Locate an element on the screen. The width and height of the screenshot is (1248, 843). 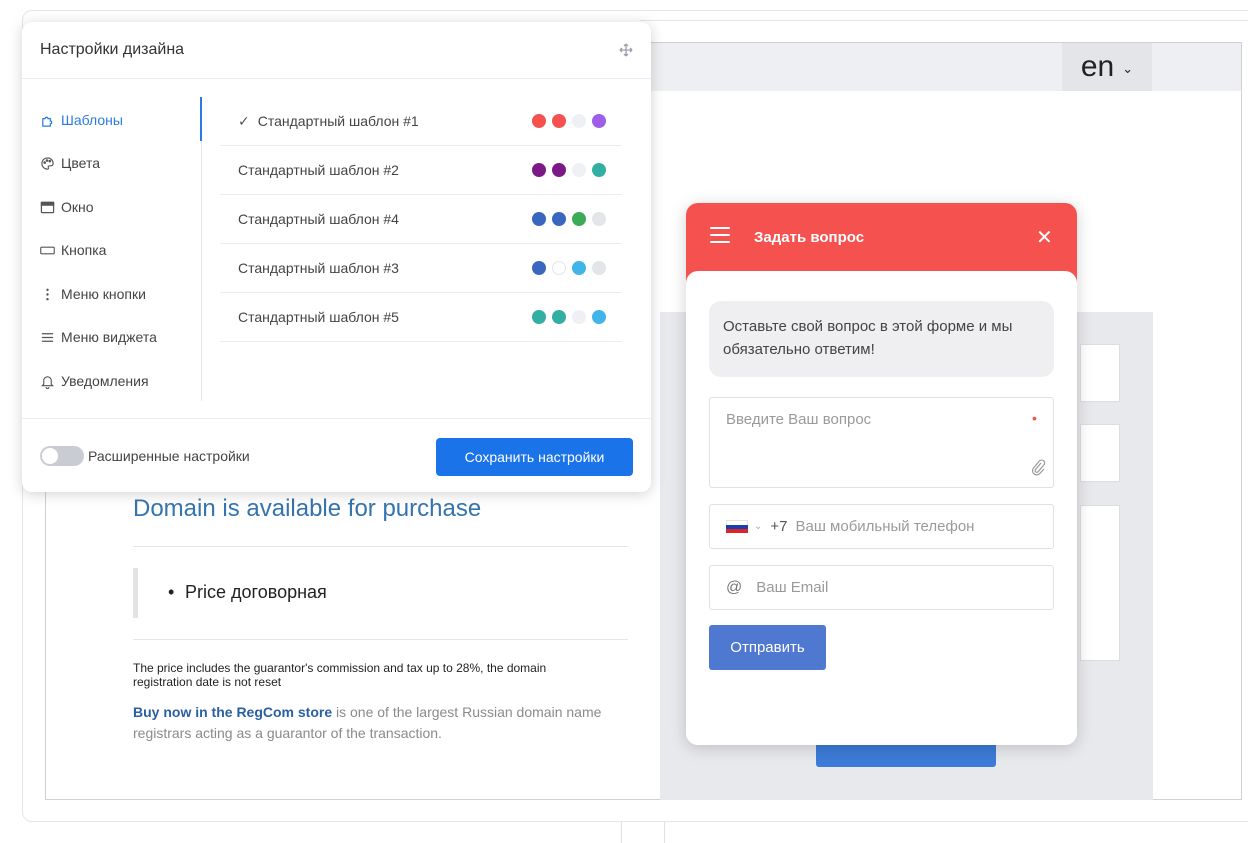
settings-header: Настройки дизайна is located at coordinates (336, 50).